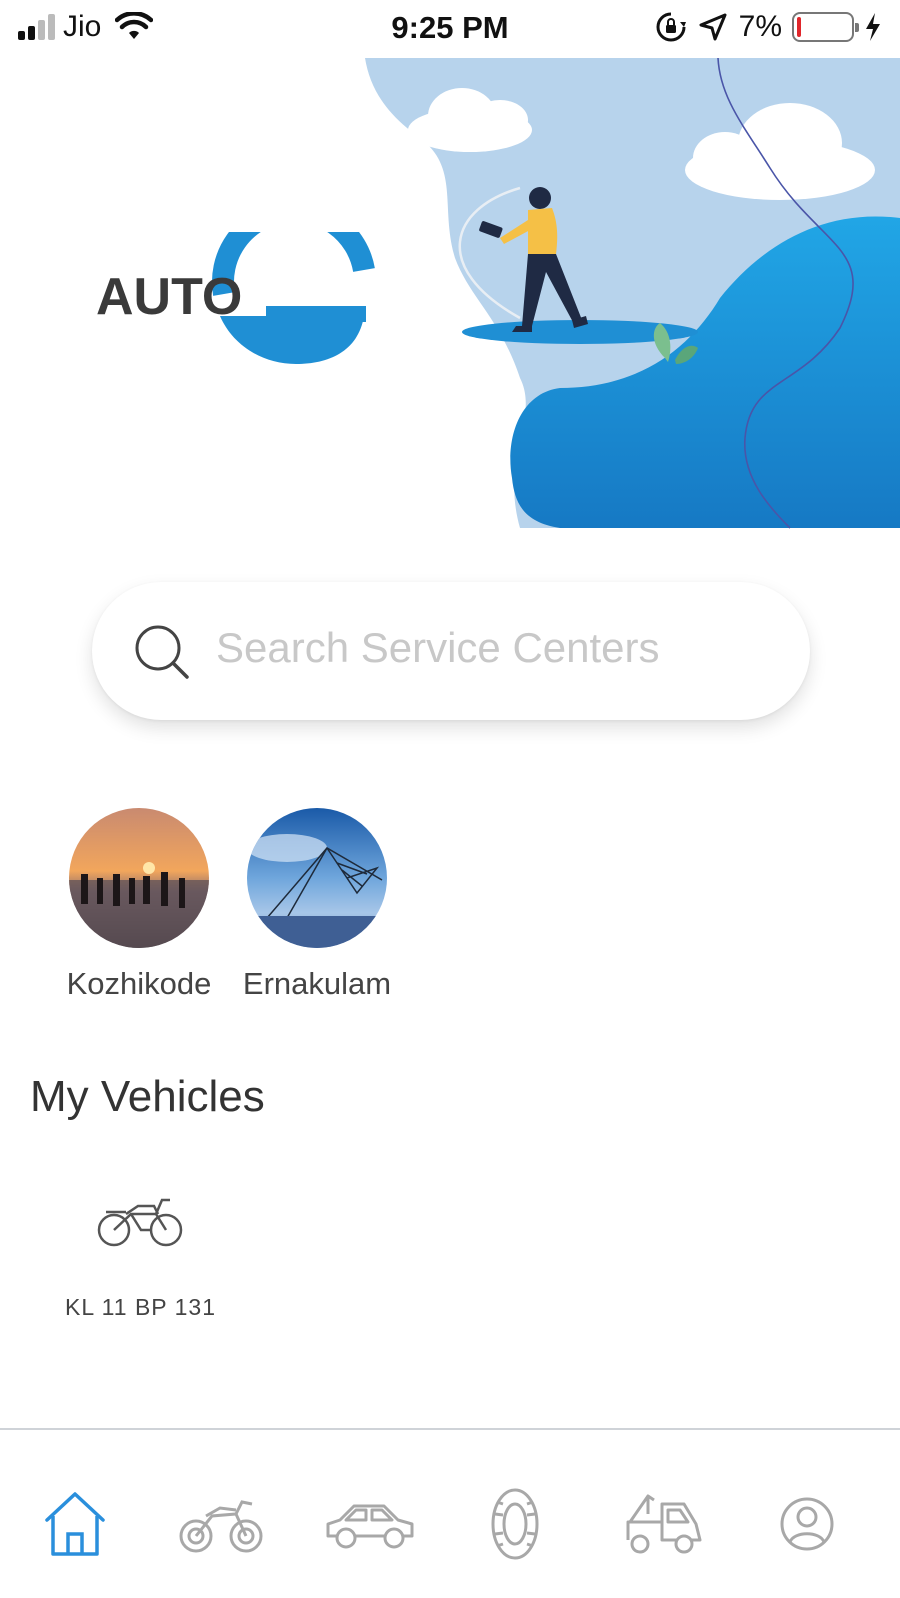 Image resolution: width=900 pixels, height=1598 pixels. I want to click on city-photo-kozhikode, so click(139, 878).